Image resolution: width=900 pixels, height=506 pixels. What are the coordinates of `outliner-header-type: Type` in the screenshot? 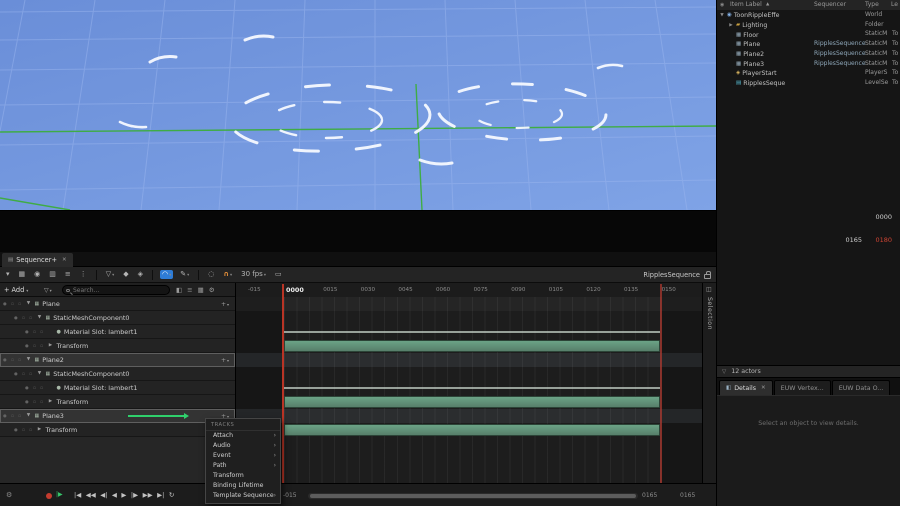 It's located at (872, 5).